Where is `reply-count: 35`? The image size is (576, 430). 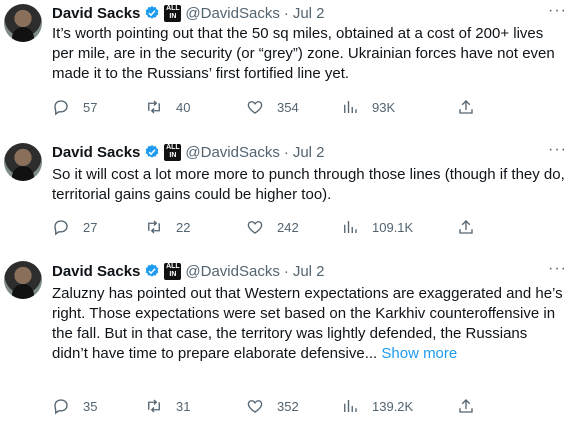
reply-count: 35 is located at coordinates (90, 406).